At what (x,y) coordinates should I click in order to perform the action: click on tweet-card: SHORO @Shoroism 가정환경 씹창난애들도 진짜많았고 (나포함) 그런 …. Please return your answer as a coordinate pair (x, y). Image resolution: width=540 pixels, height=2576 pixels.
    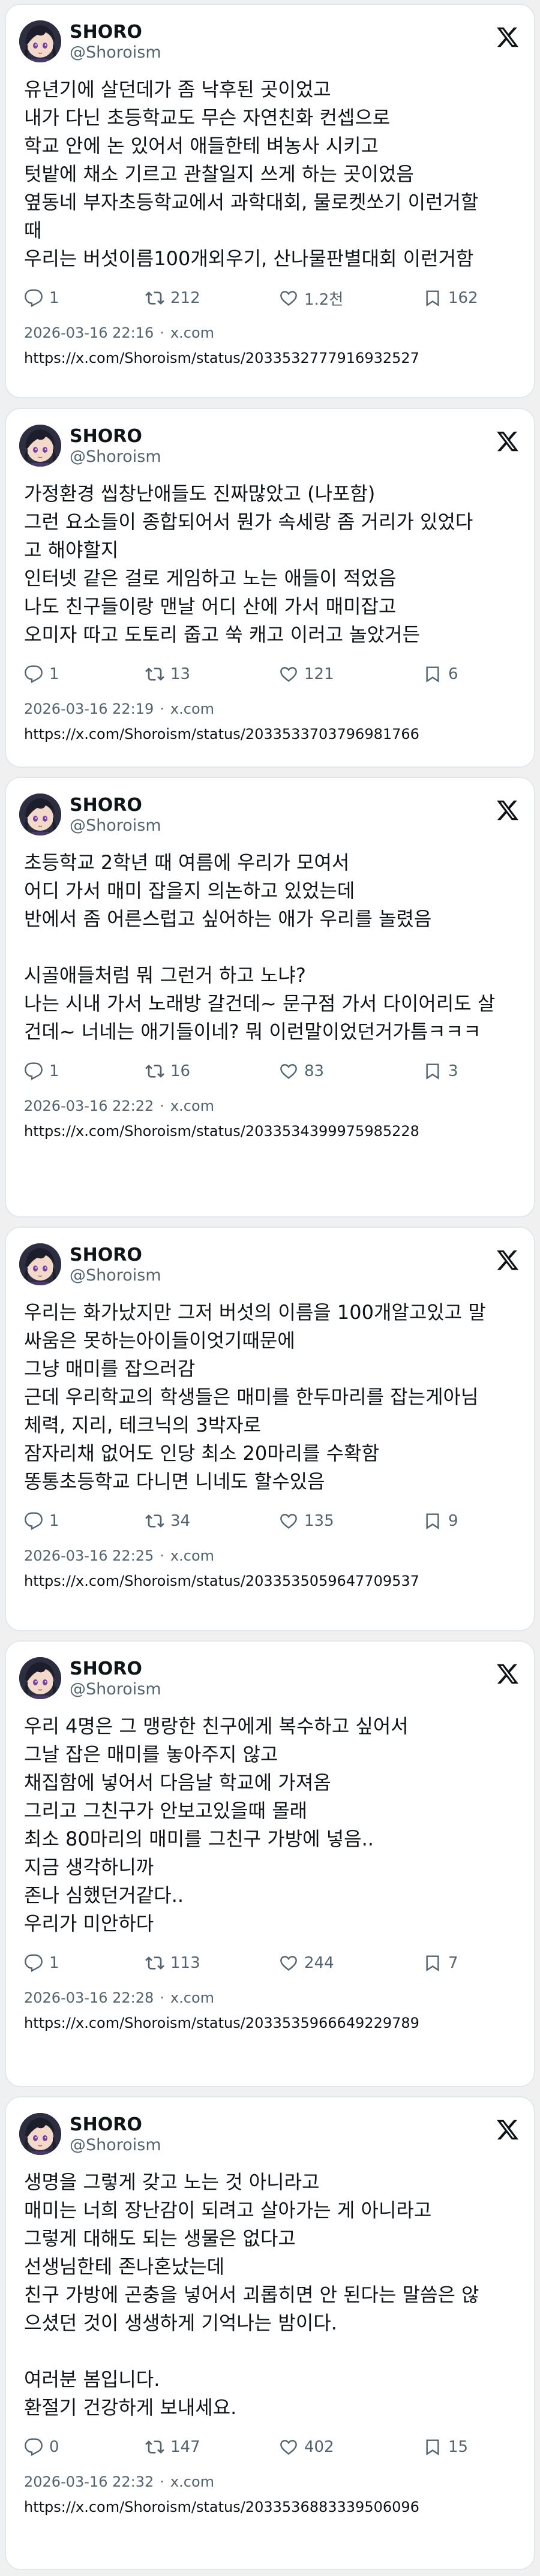
    Looking at the image, I should click on (270, 588).